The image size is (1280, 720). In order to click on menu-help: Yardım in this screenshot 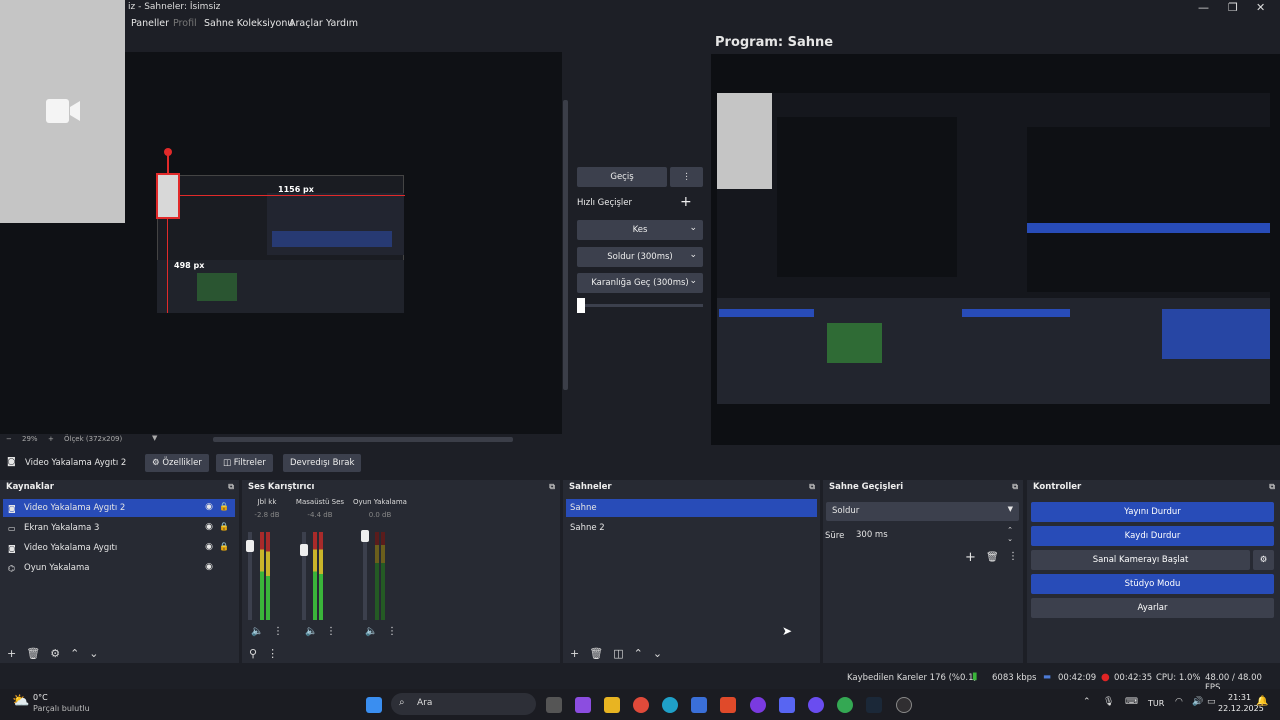, I will do `click(342, 23)`.